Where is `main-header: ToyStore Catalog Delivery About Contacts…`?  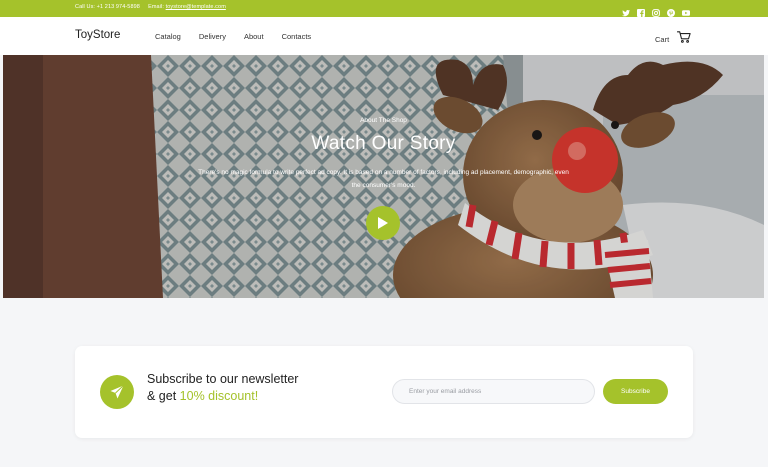 main-header: ToyStore Catalog Delivery About Contacts… is located at coordinates (384, 36).